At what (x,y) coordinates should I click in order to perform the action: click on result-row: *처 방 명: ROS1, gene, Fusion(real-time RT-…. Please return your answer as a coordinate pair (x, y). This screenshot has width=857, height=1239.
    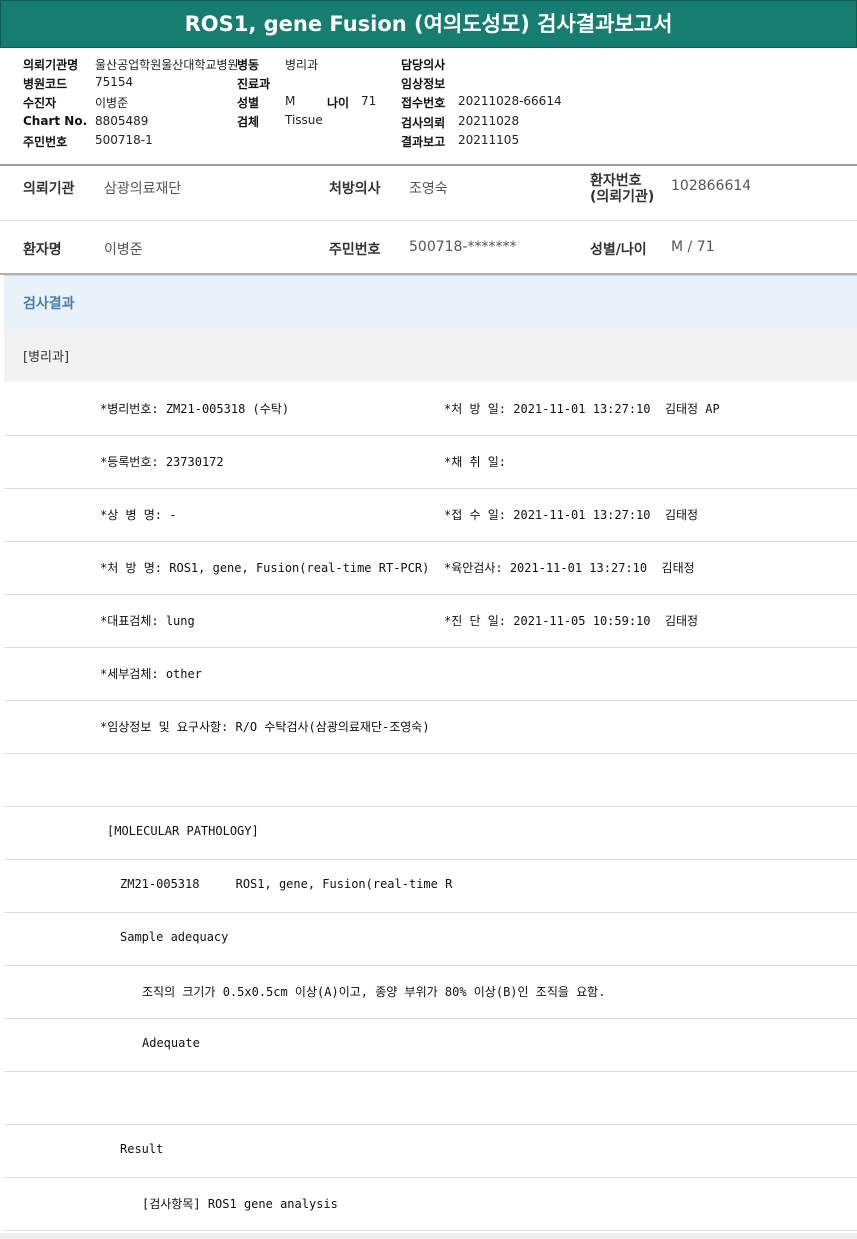
    Looking at the image, I should click on (430, 568).